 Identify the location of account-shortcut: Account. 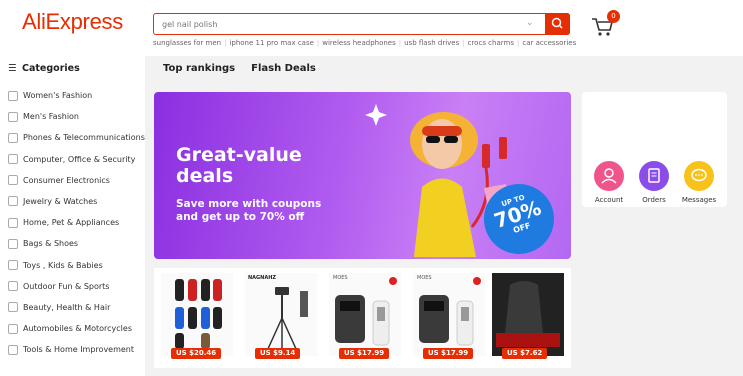
(609, 182).